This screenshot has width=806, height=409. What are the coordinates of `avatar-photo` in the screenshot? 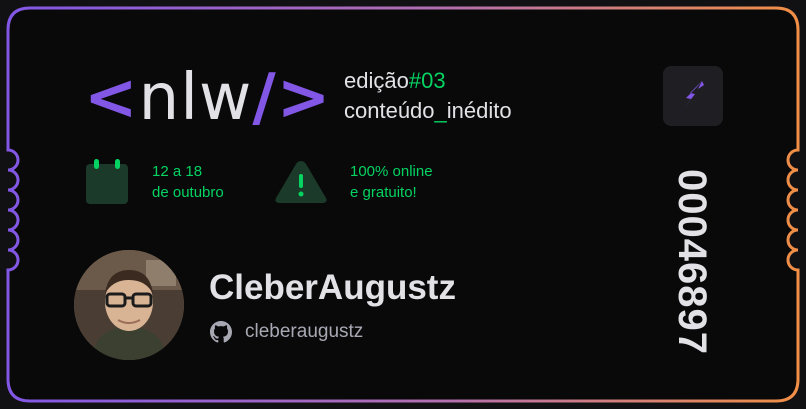 It's located at (129, 305).